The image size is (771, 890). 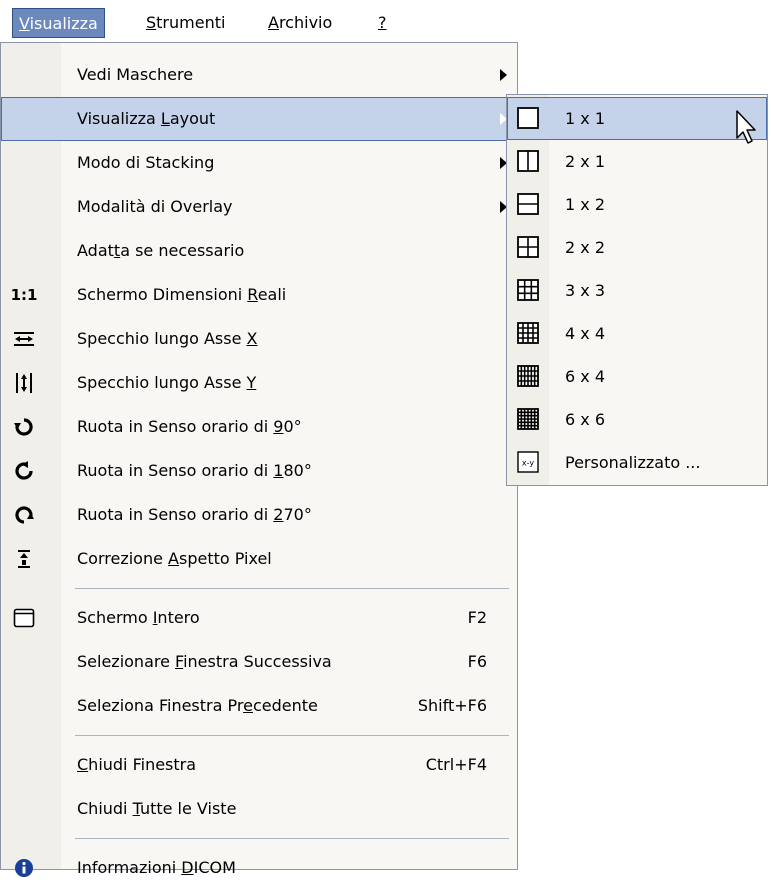 I want to click on menu-item-label: Chiudi Tutte le Viste, so click(x=156, y=809).